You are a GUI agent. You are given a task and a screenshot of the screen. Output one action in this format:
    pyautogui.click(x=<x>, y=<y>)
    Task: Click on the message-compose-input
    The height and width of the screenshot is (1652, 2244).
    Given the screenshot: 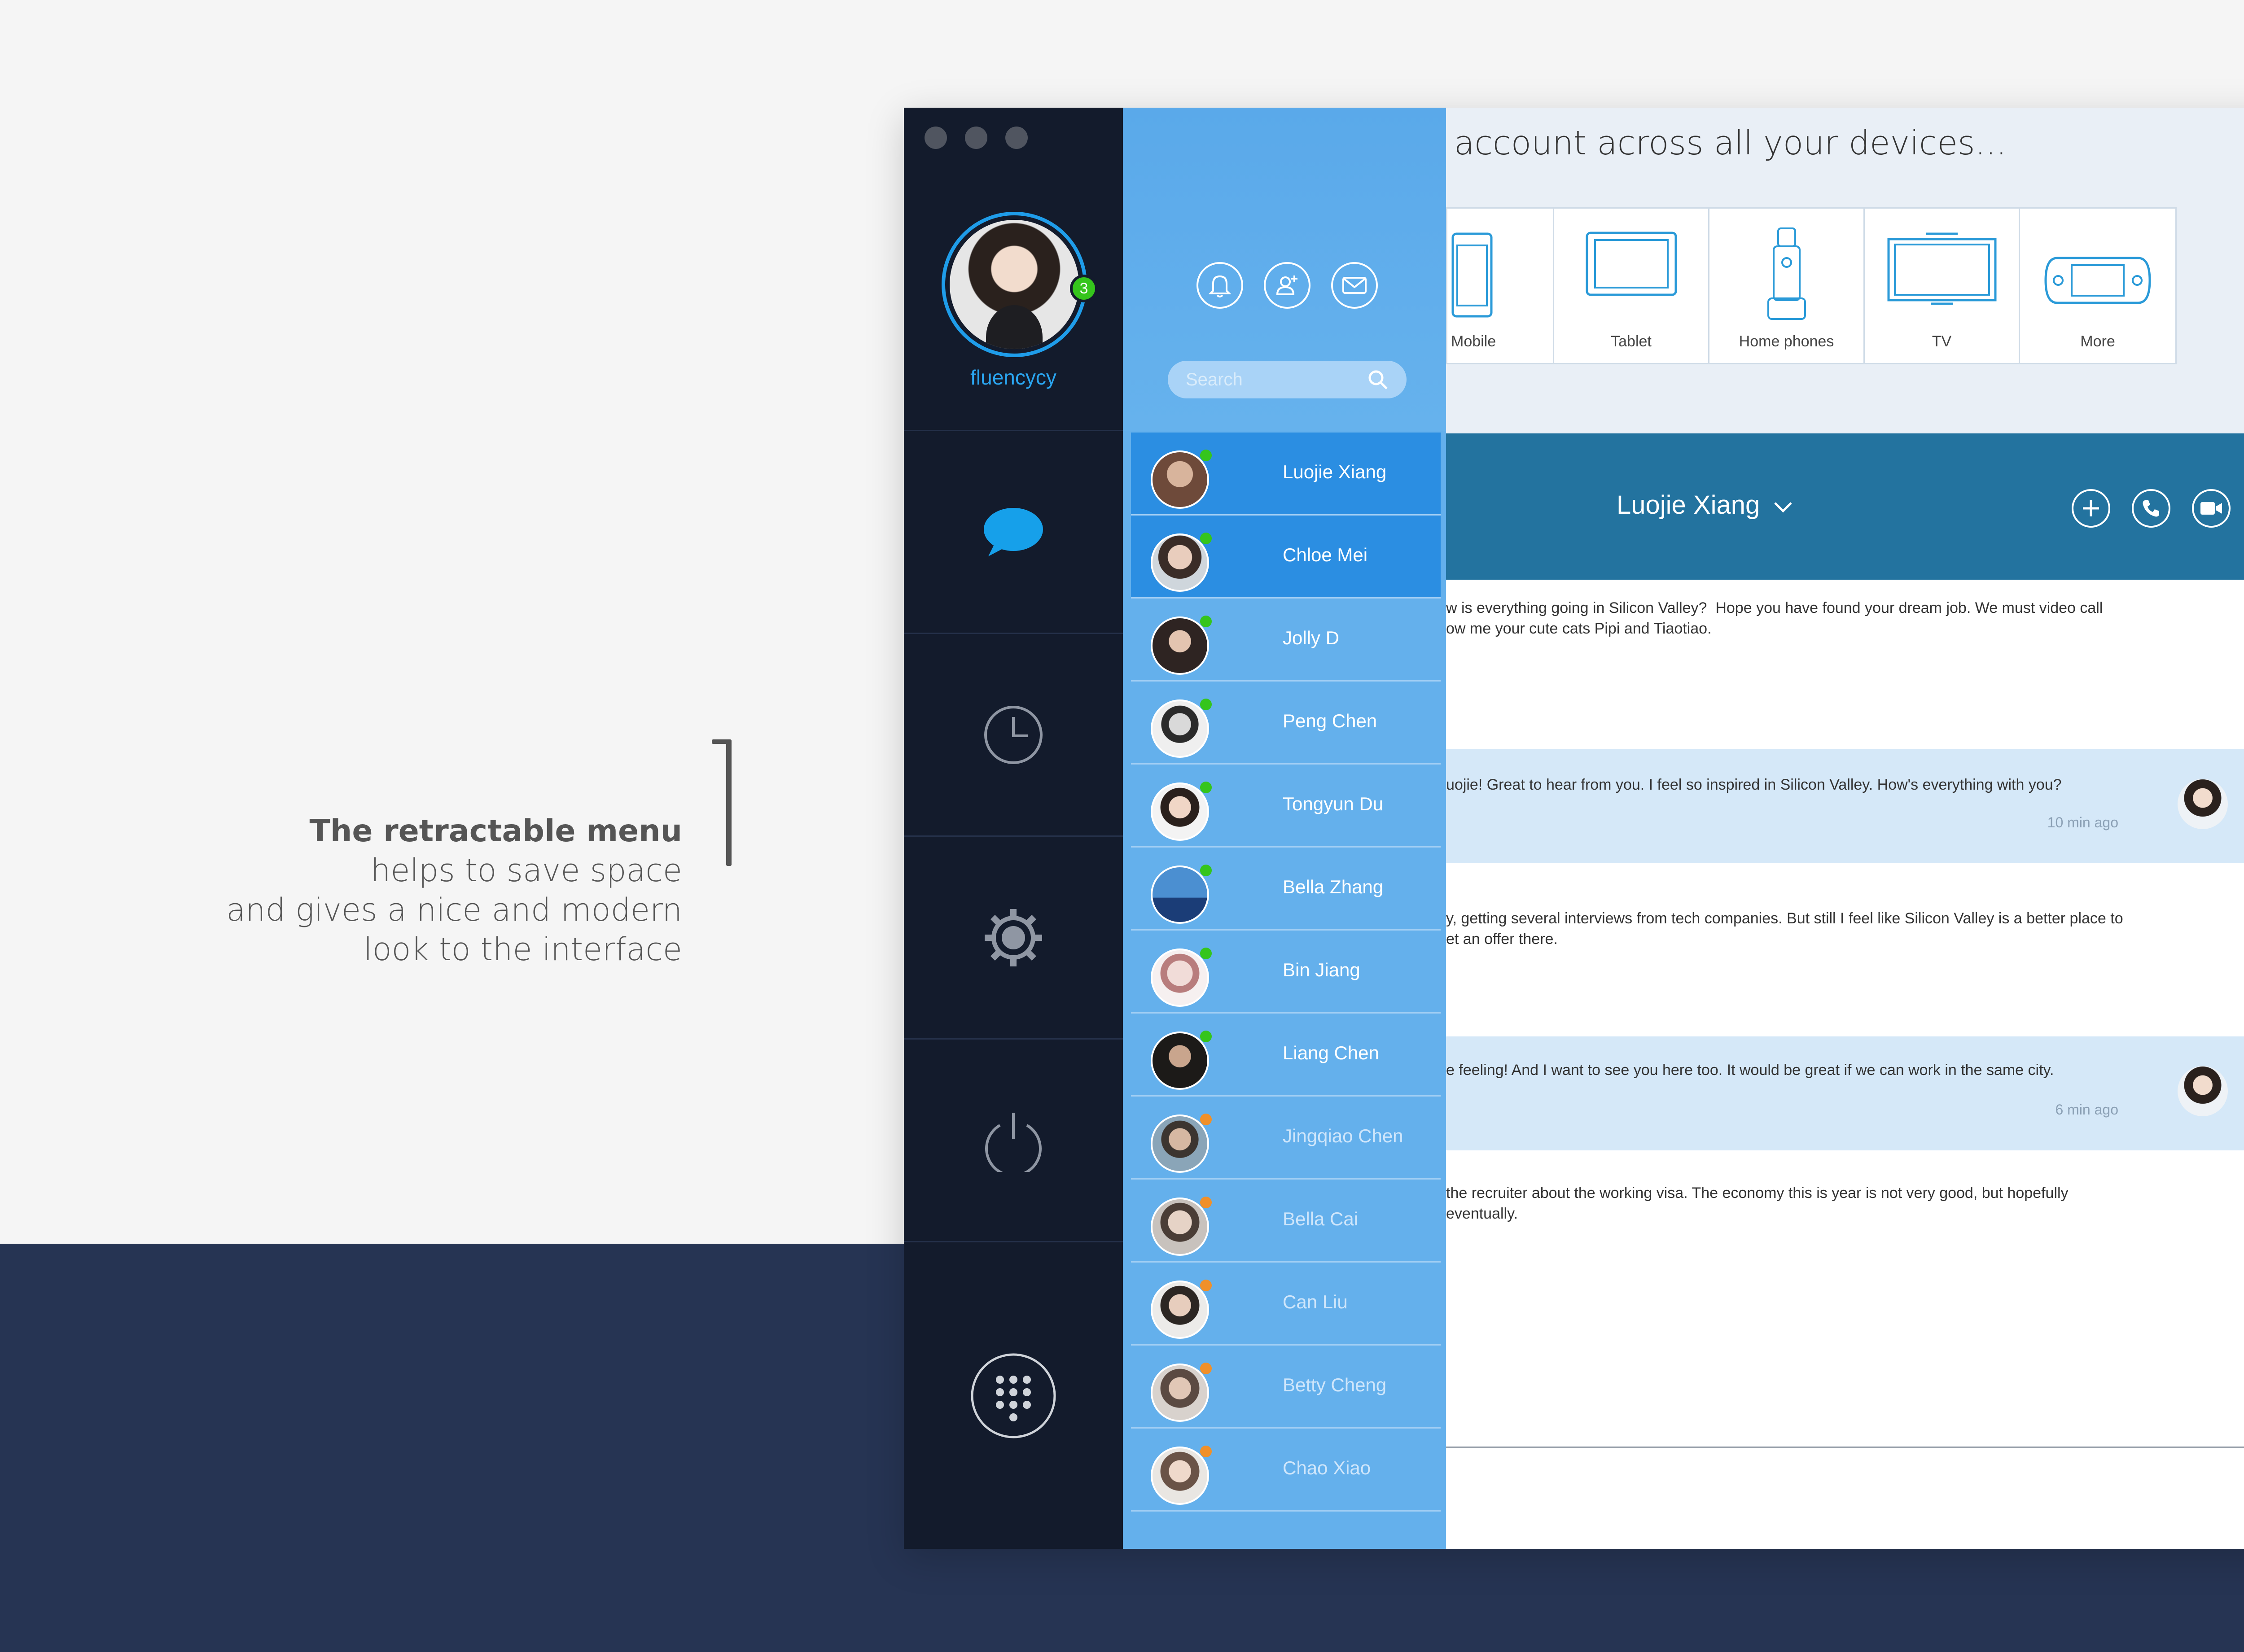 What is the action you would take?
    pyautogui.click(x=1845, y=1498)
    